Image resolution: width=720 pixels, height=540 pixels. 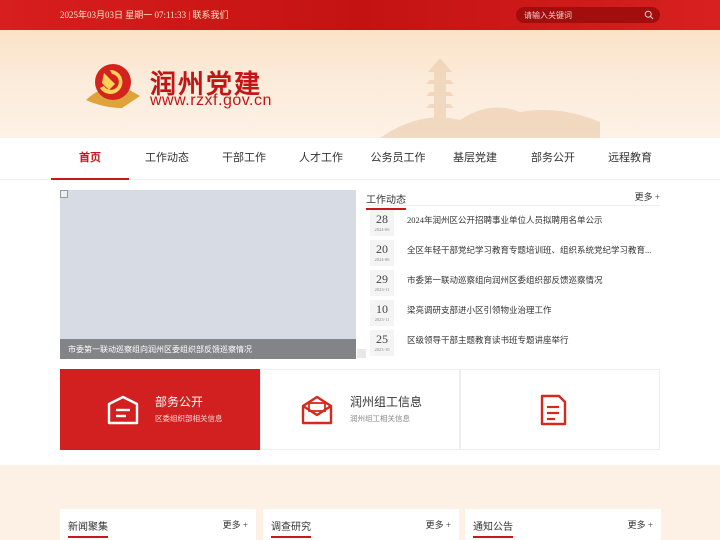 I want to click on party-emblem-logo, so click(x=113, y=86).